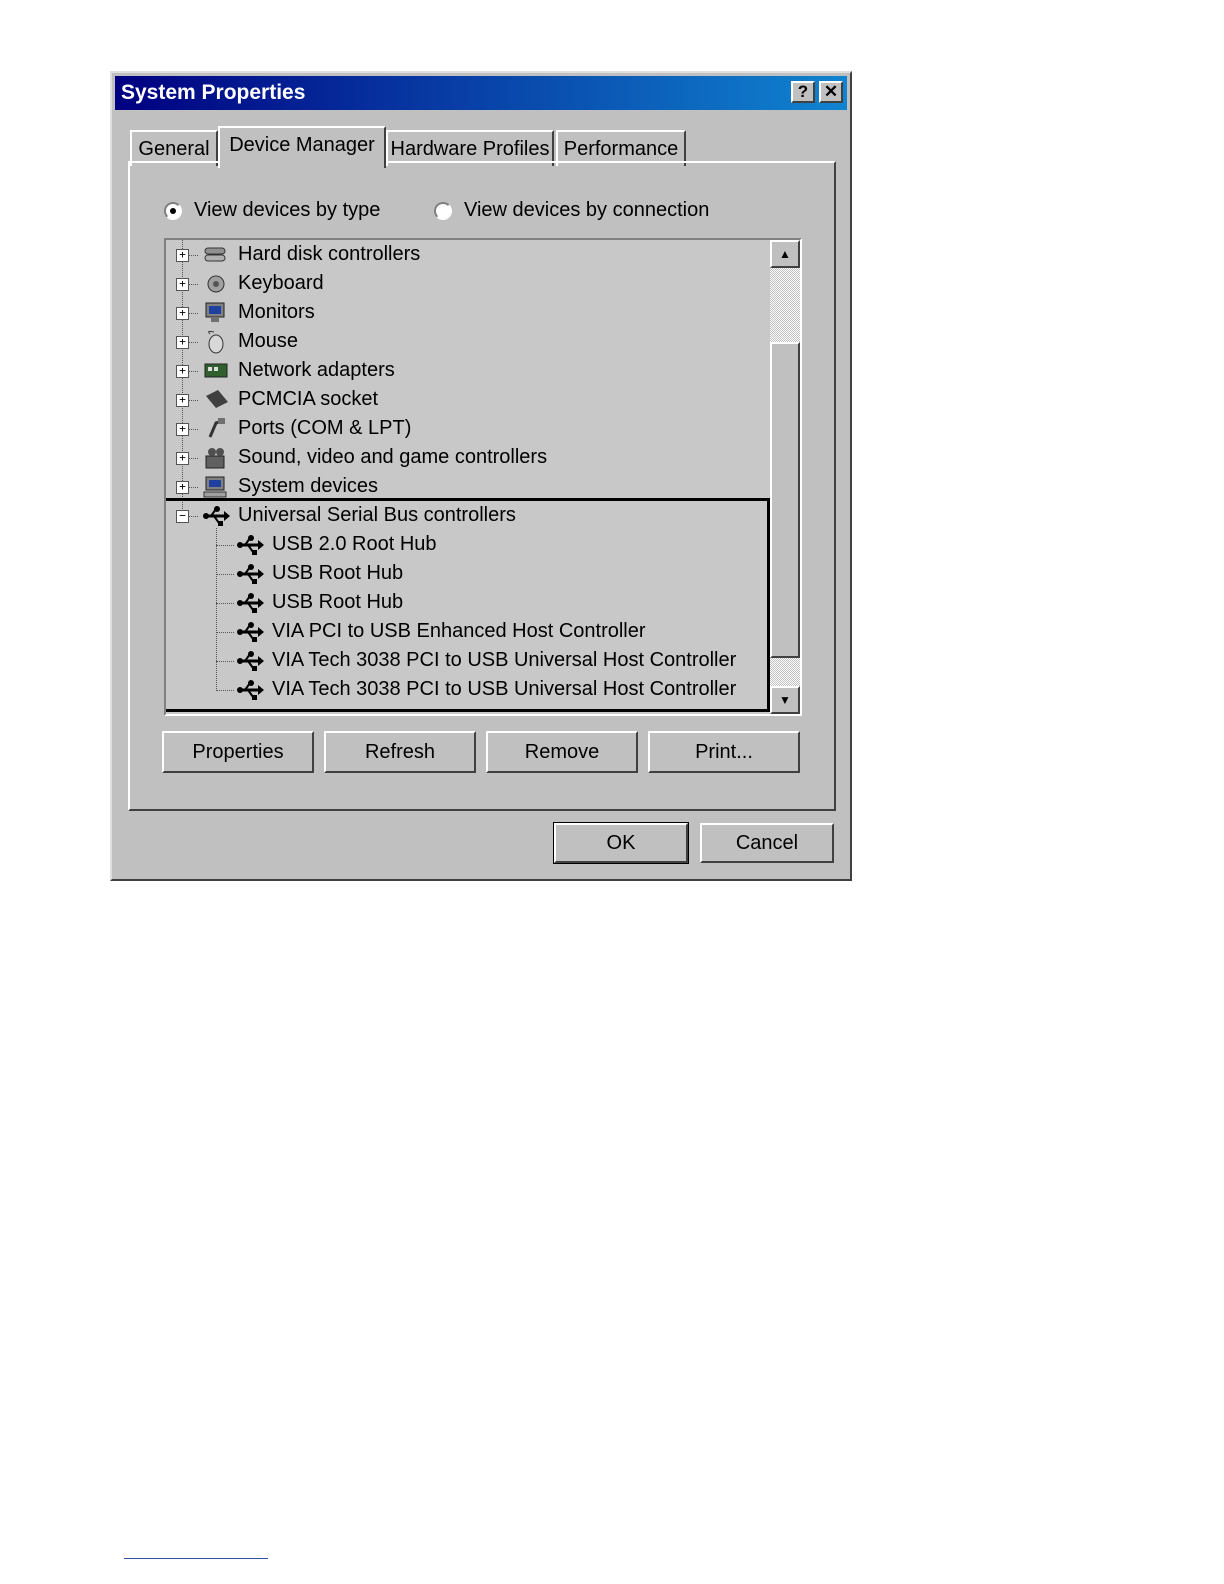 The image size is (1224, 1584). Describe the element at coordinates (562, 752) in the screenshot. I see `remove-button: Remove` at that location.